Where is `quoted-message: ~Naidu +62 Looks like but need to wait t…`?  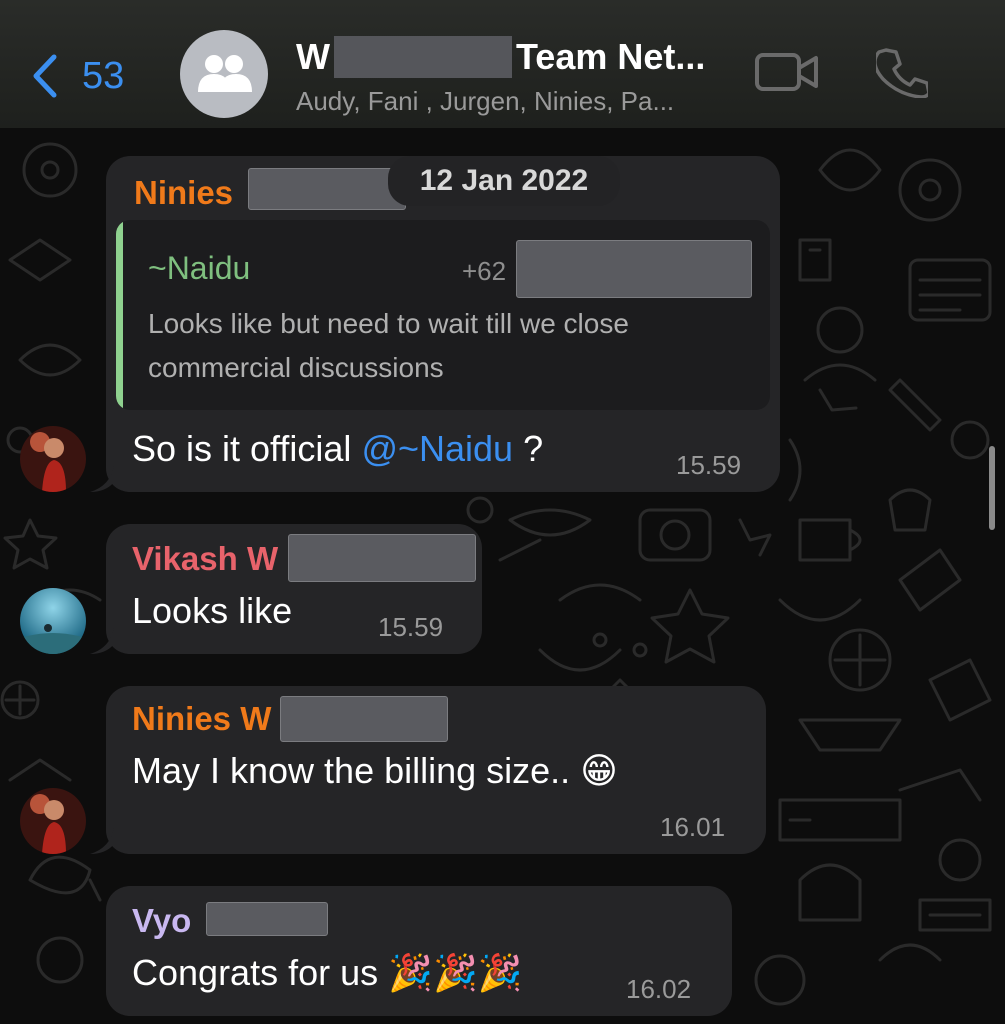
quoted-message: ~Naidu +62 Looks like but need to wait t… is located at coordinates (443, 315).